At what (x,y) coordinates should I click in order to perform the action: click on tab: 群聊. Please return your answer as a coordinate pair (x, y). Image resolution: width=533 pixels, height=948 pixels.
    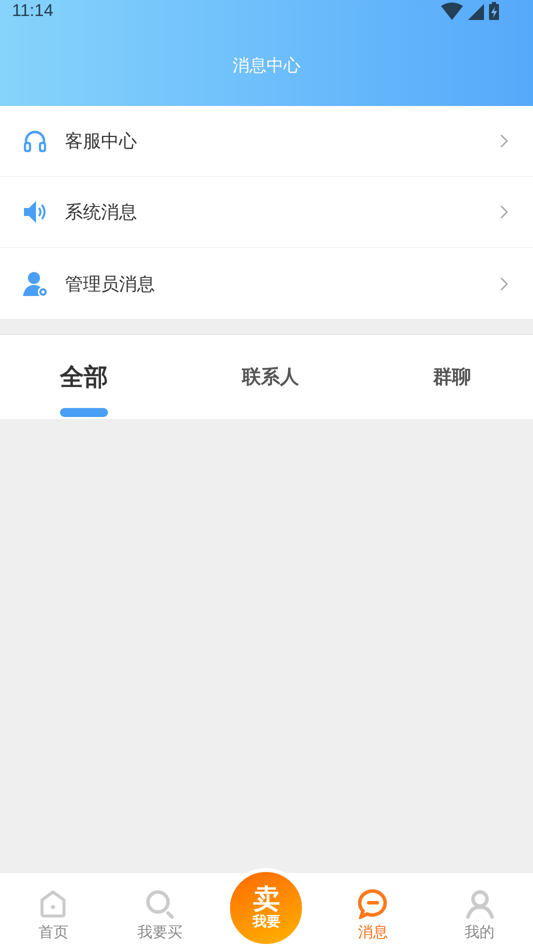
    Looking at the image, I should click on (452, 377).